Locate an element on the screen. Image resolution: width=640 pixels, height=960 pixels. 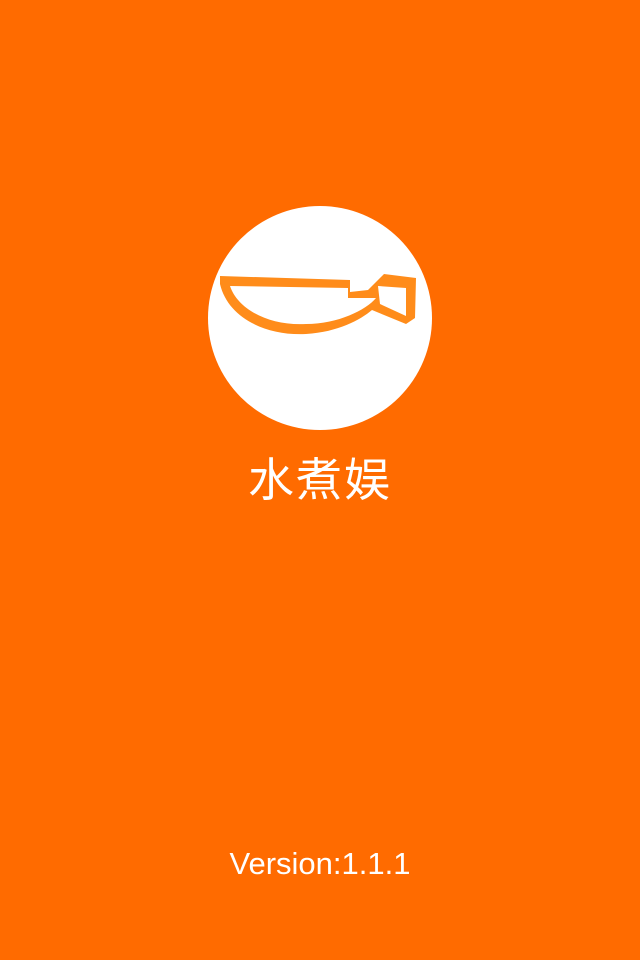
version-label: Version:1.1.1 is located at coordinates (320, 863).